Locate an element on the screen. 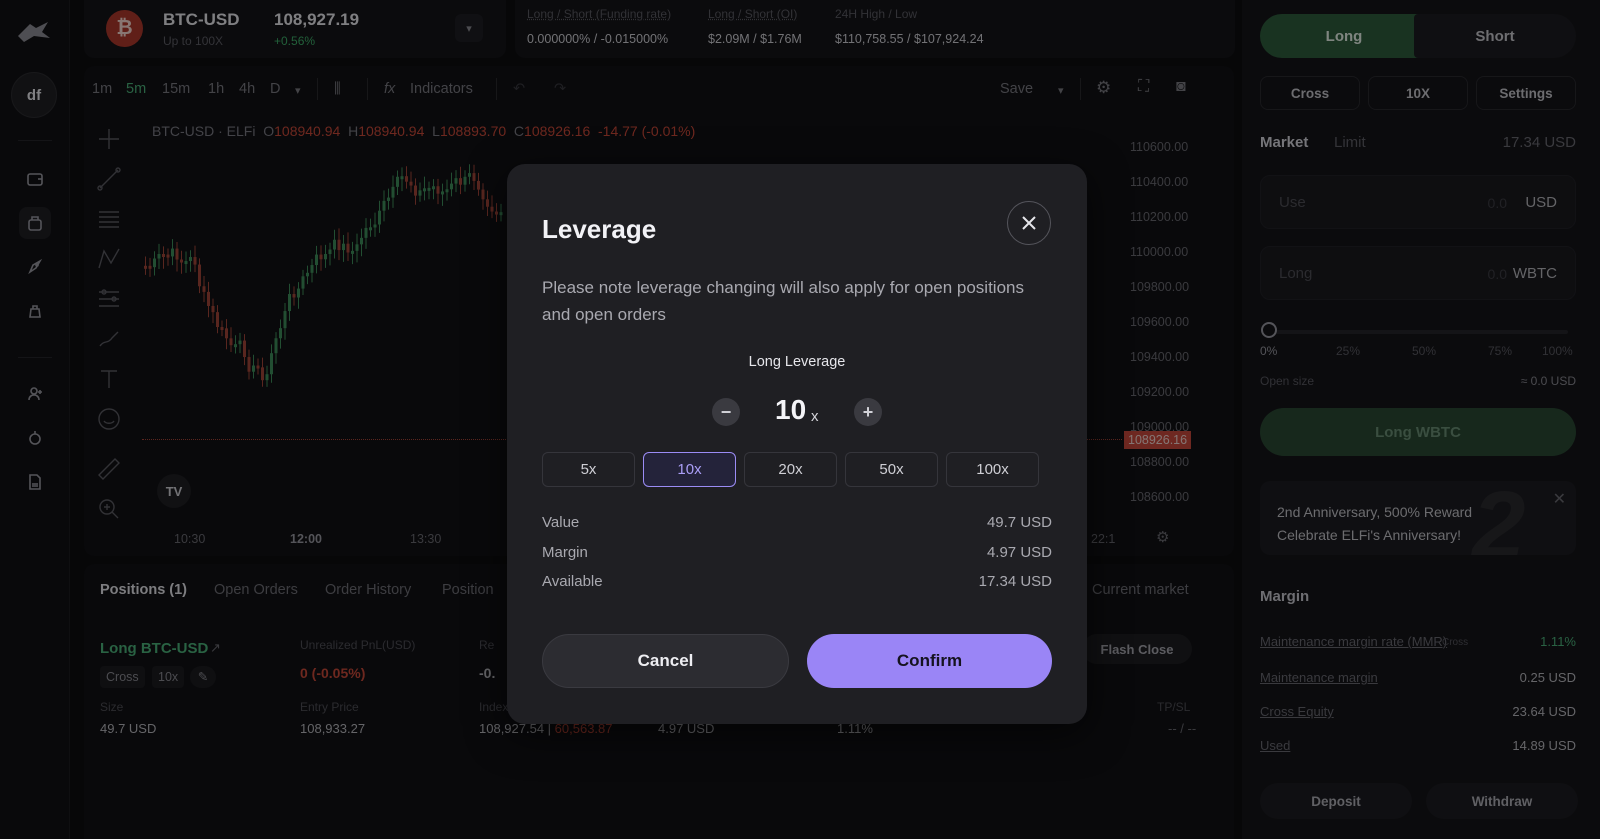  margin-amount: 4.97 USD is located at coordinates (1019, 552).